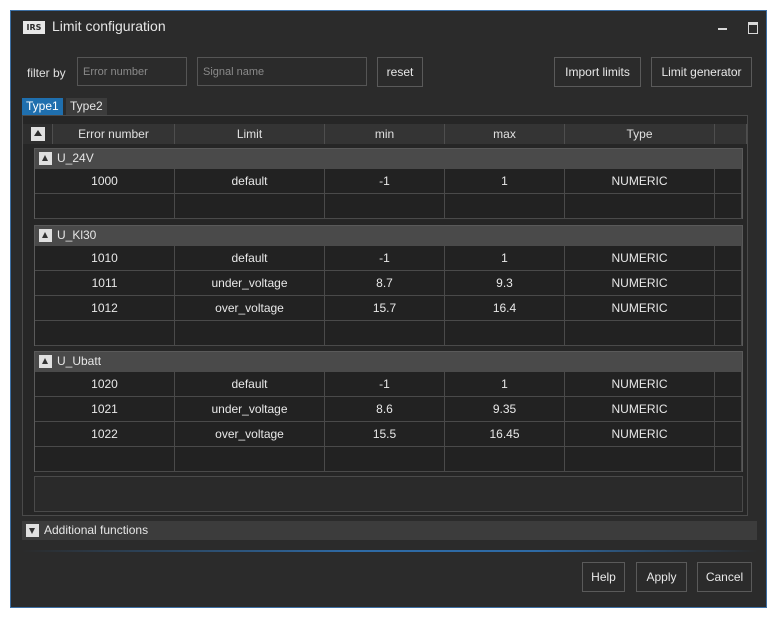  What do you see at coordinates (86, 106) in the screenshot?
I see `tab-type2: Type2` at bounding box center [86, 106].